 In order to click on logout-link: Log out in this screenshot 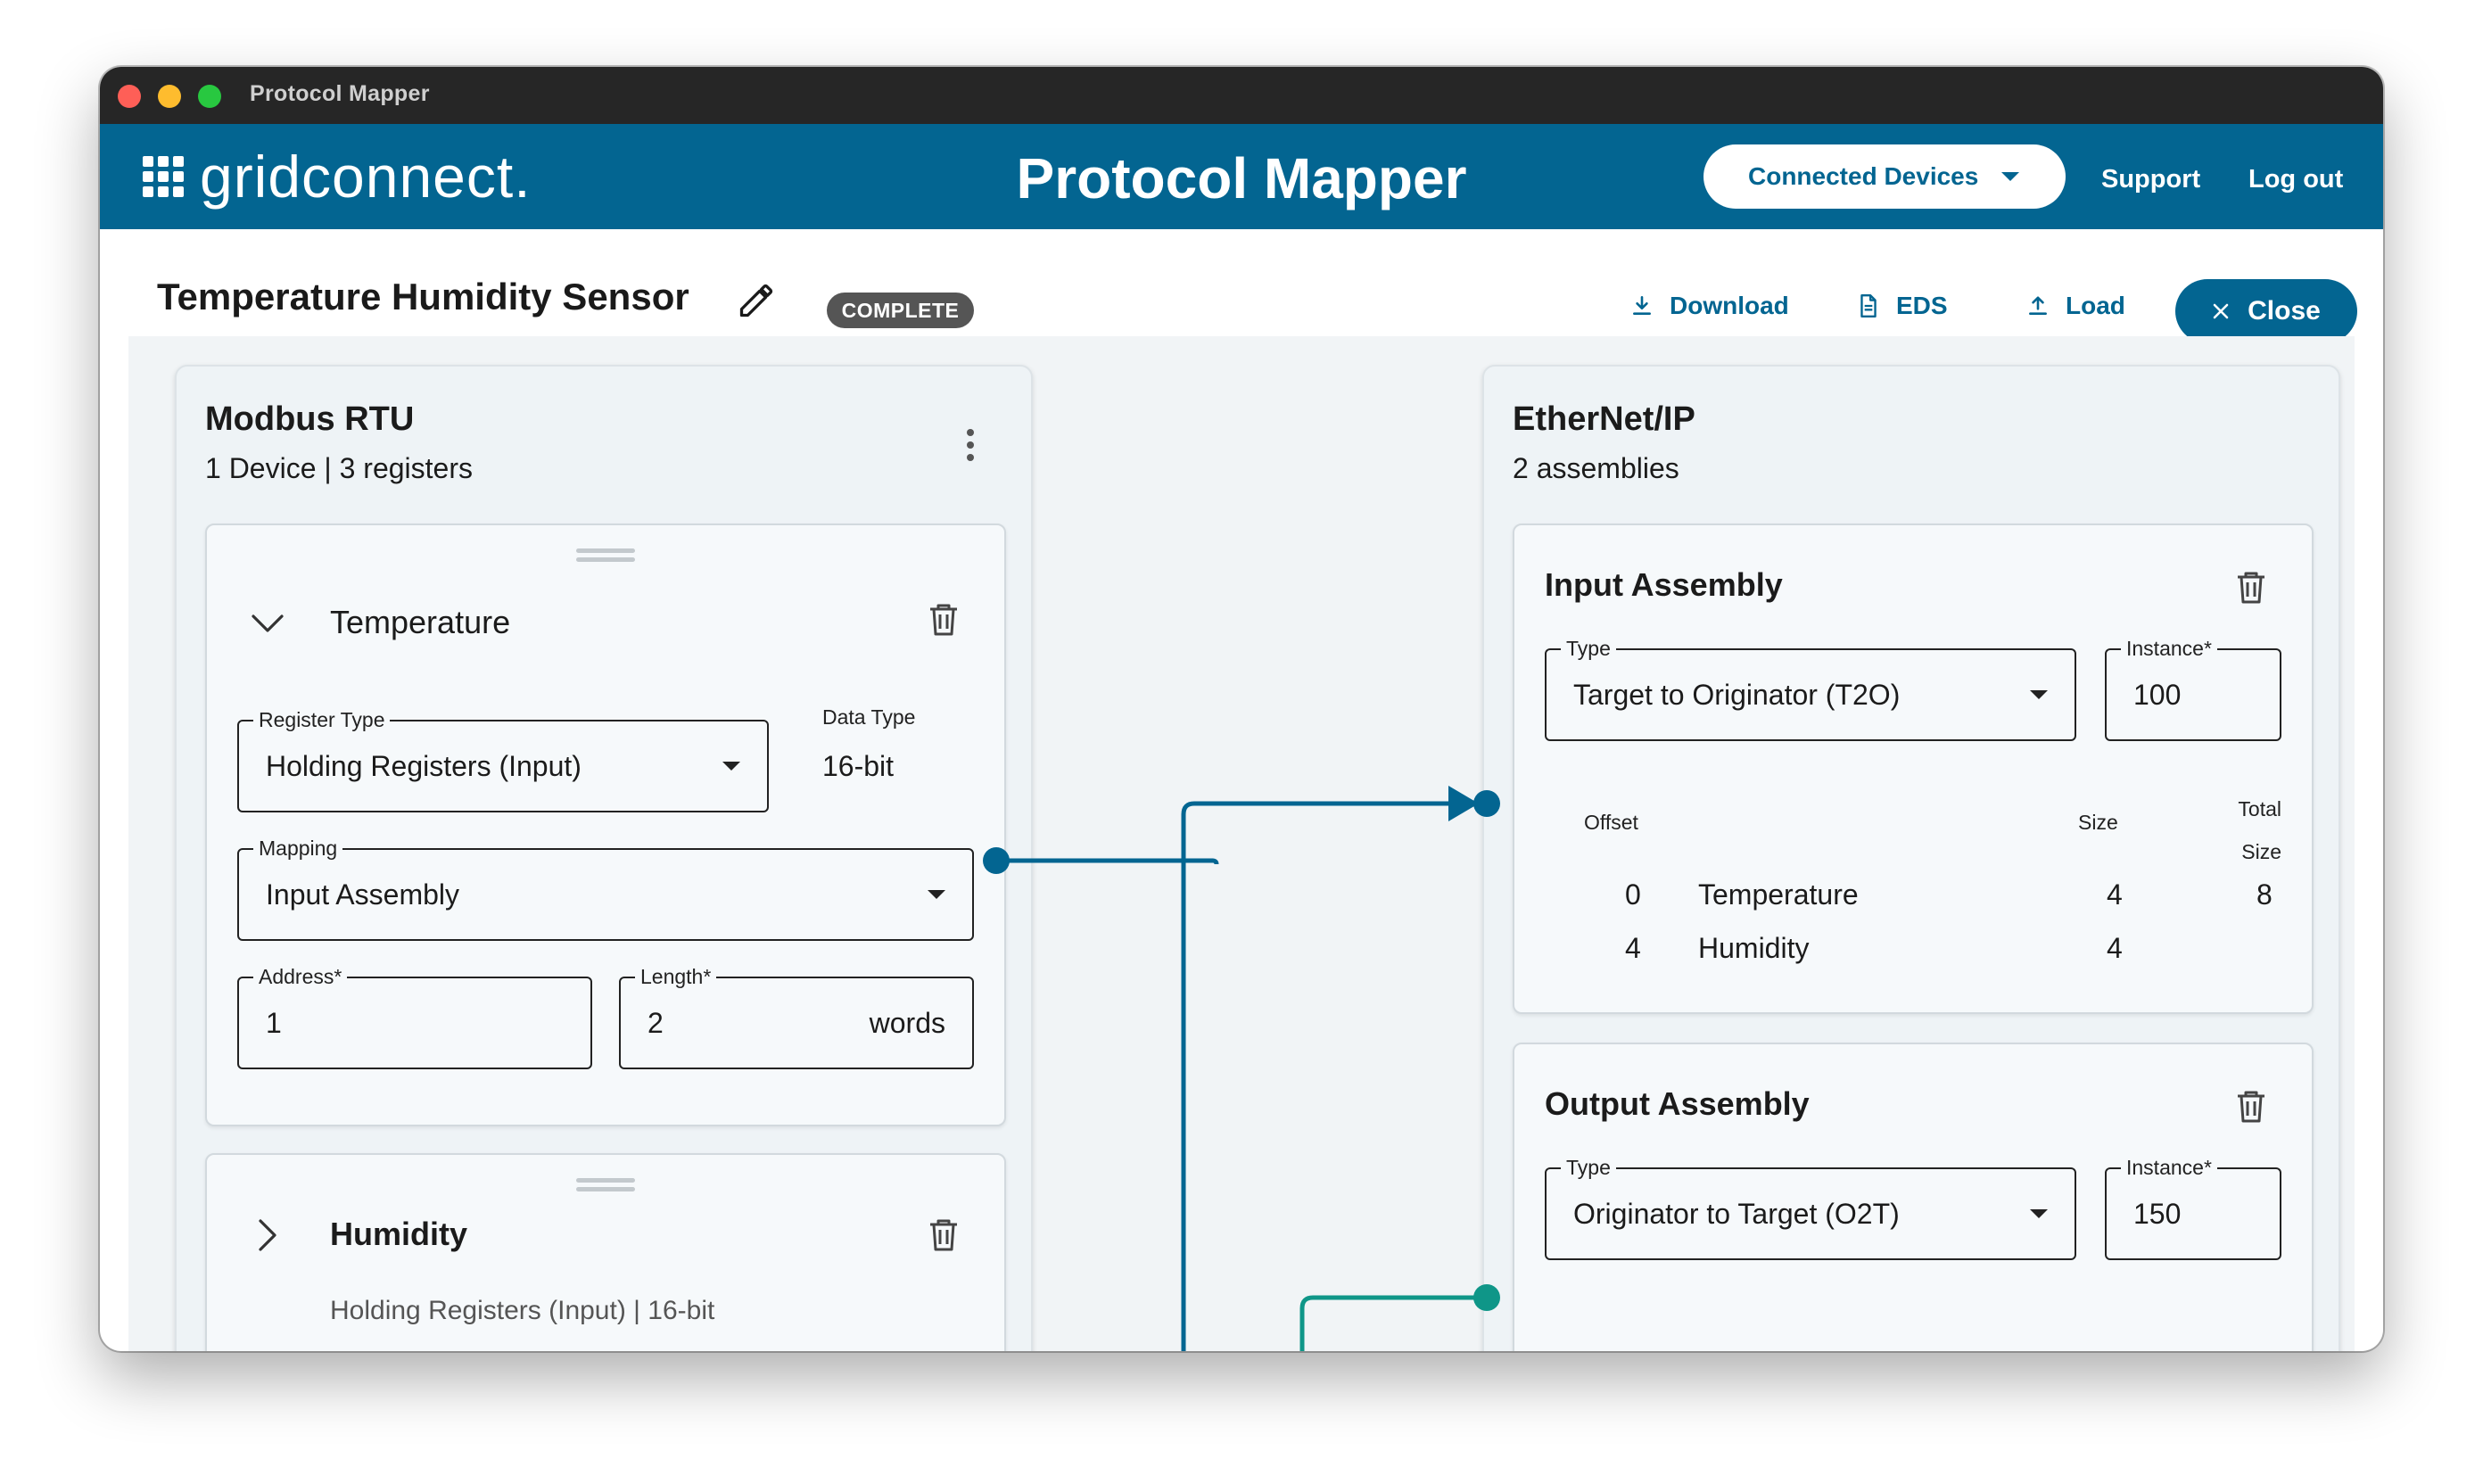, I will do `click(2295, 179)`.